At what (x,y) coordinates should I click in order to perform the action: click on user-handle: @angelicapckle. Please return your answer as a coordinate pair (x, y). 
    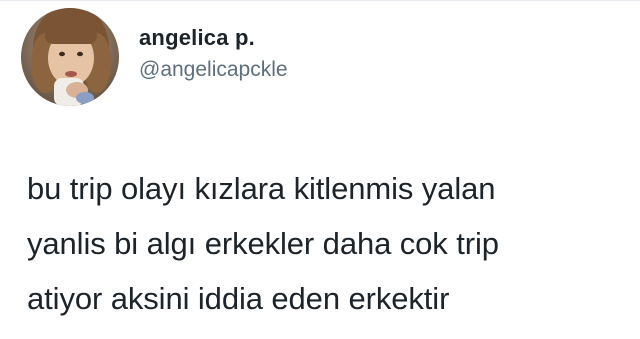
    Looking at the image, I should click on (213, 70).